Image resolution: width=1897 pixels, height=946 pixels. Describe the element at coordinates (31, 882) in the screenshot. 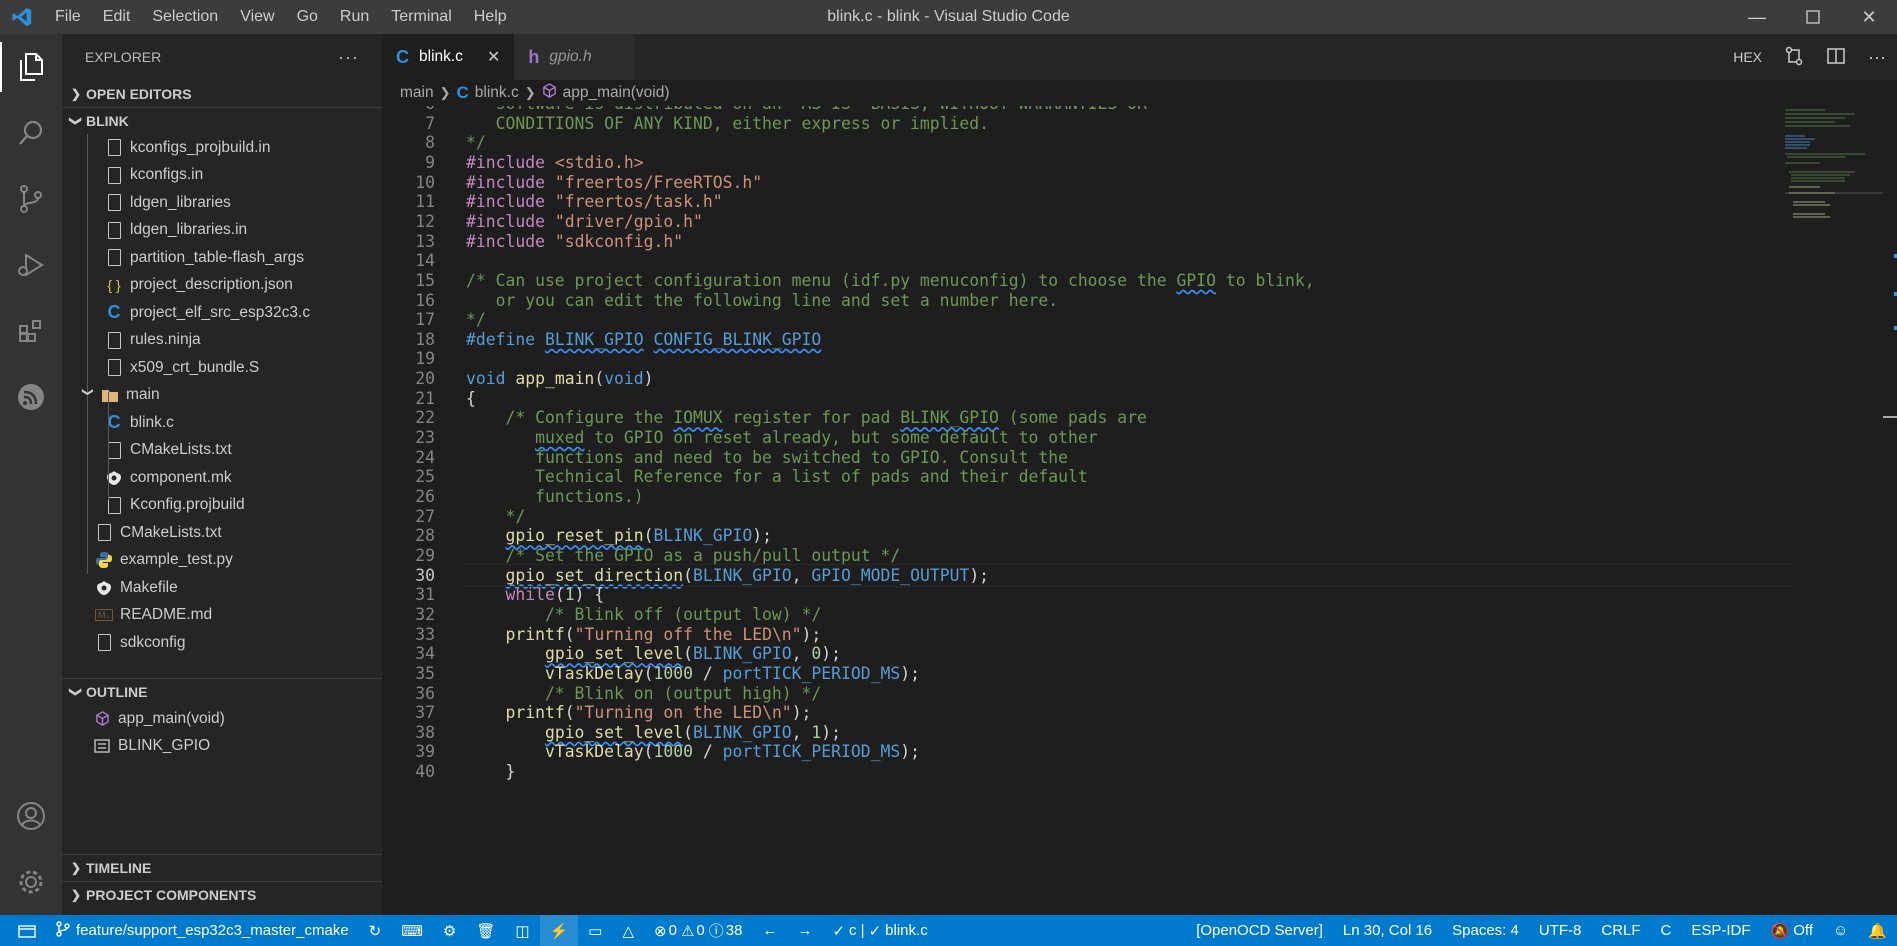

I see `settings-gear-icon` at that location.